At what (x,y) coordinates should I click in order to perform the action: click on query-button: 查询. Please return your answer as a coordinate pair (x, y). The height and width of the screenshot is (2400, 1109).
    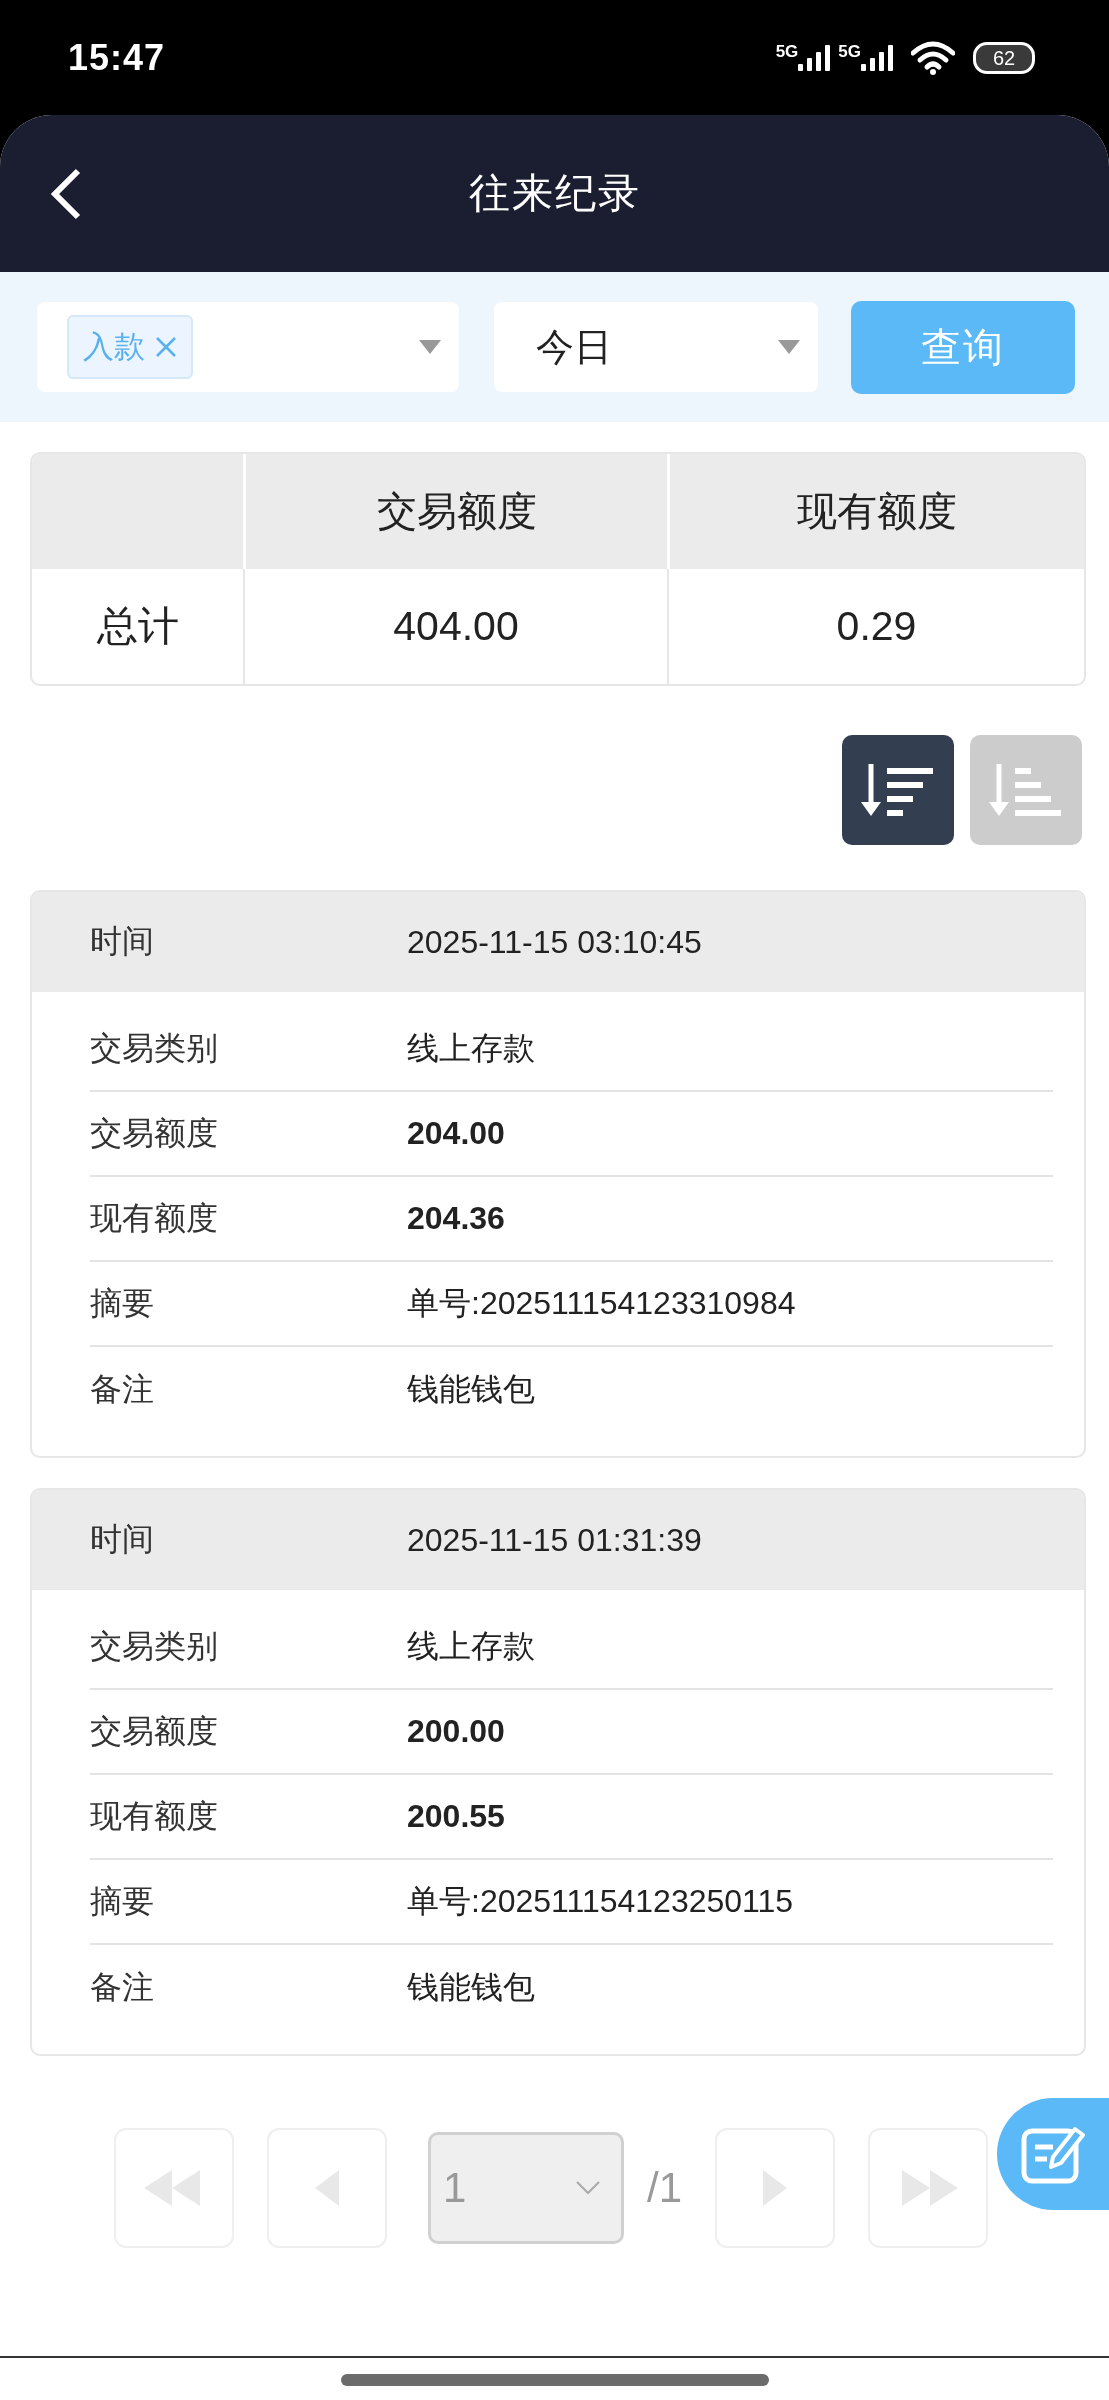
    Looking at the image, I should click on (963, 347).